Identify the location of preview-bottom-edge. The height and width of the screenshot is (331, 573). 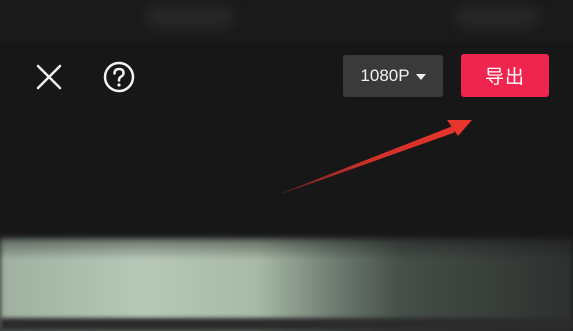
(286, 324).